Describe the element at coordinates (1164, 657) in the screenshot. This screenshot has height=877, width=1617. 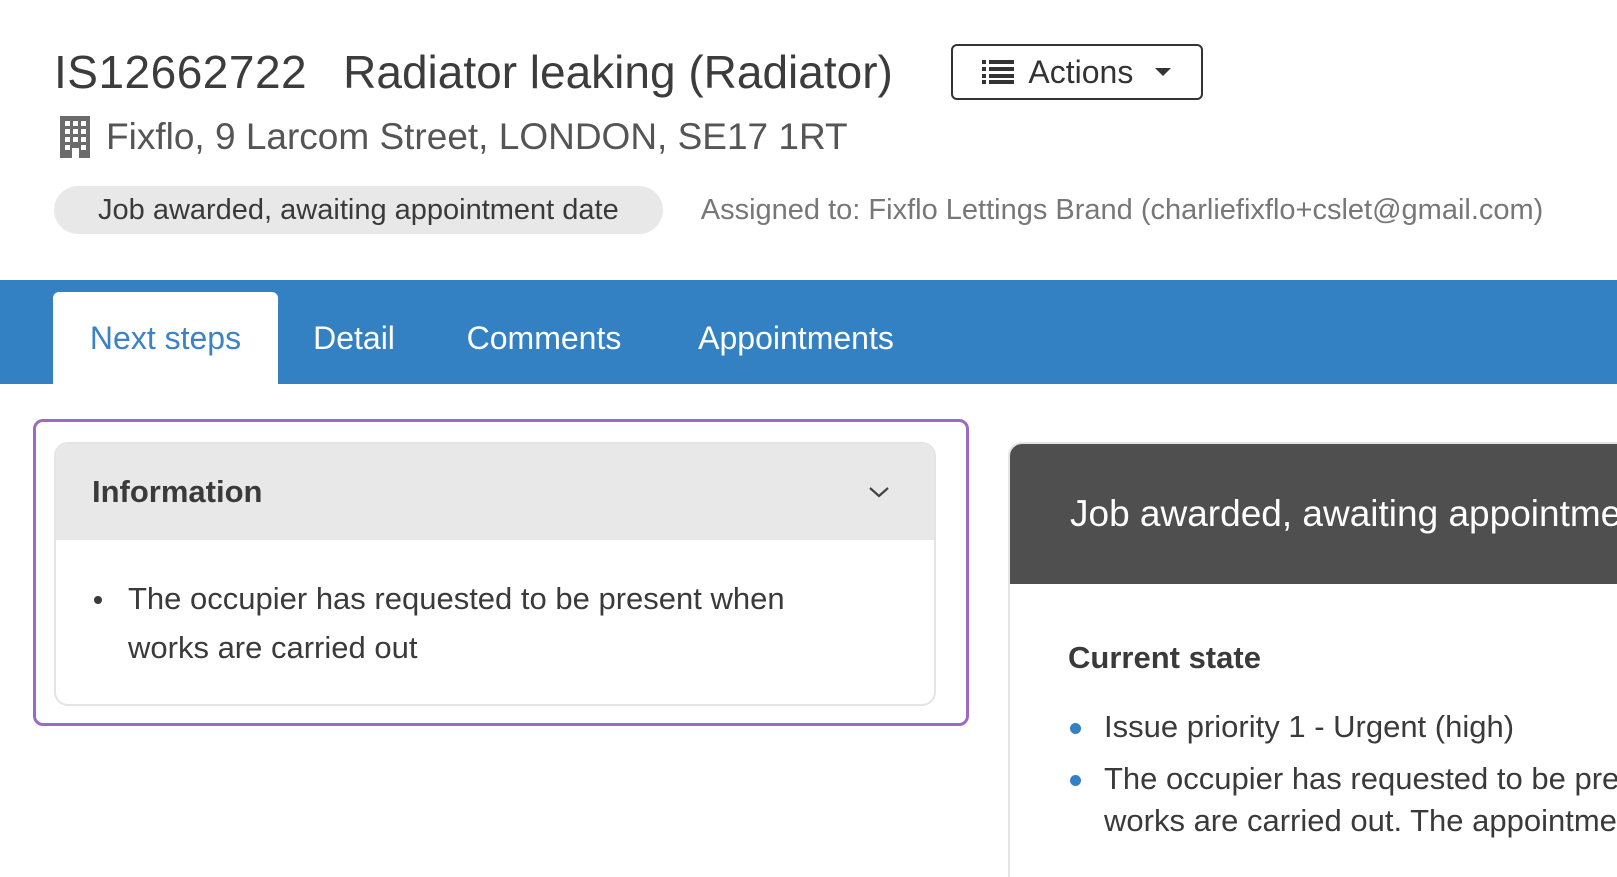
I see `current-state-heading: Current state` at that location.